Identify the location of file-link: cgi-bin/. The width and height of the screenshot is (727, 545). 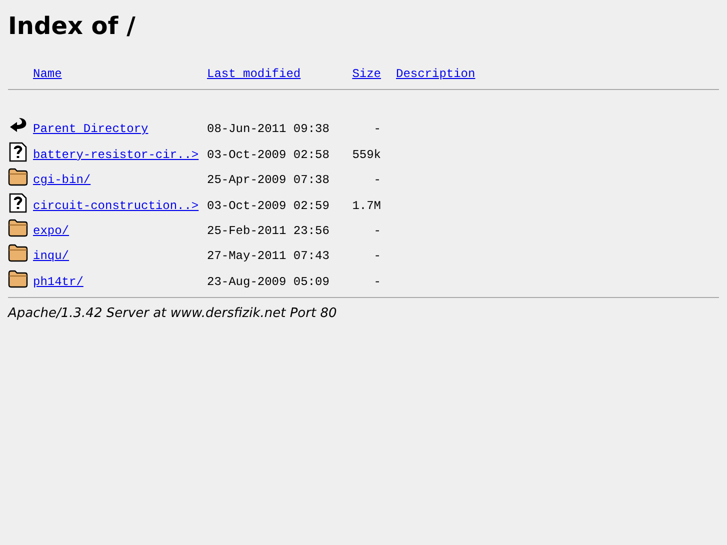
(120, 180).